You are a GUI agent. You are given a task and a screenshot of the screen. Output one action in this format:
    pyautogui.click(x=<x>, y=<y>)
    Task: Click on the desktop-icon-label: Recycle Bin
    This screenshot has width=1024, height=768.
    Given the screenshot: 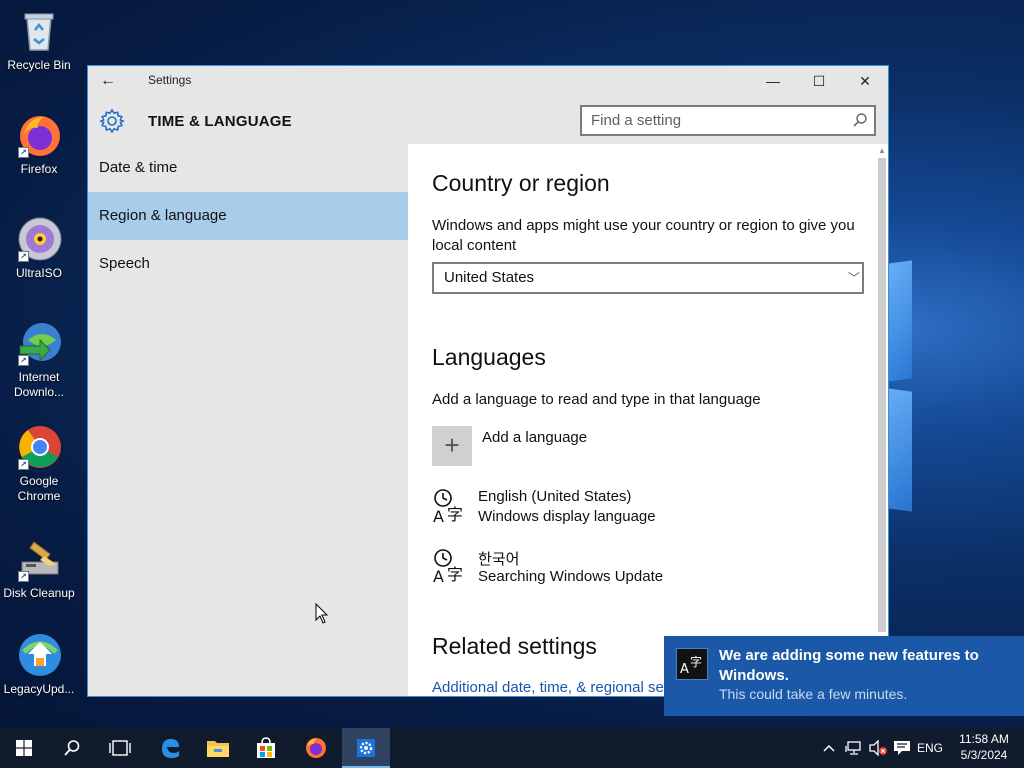 What is the action you would take?
    pyautogui.click(x=39, y=65)
    